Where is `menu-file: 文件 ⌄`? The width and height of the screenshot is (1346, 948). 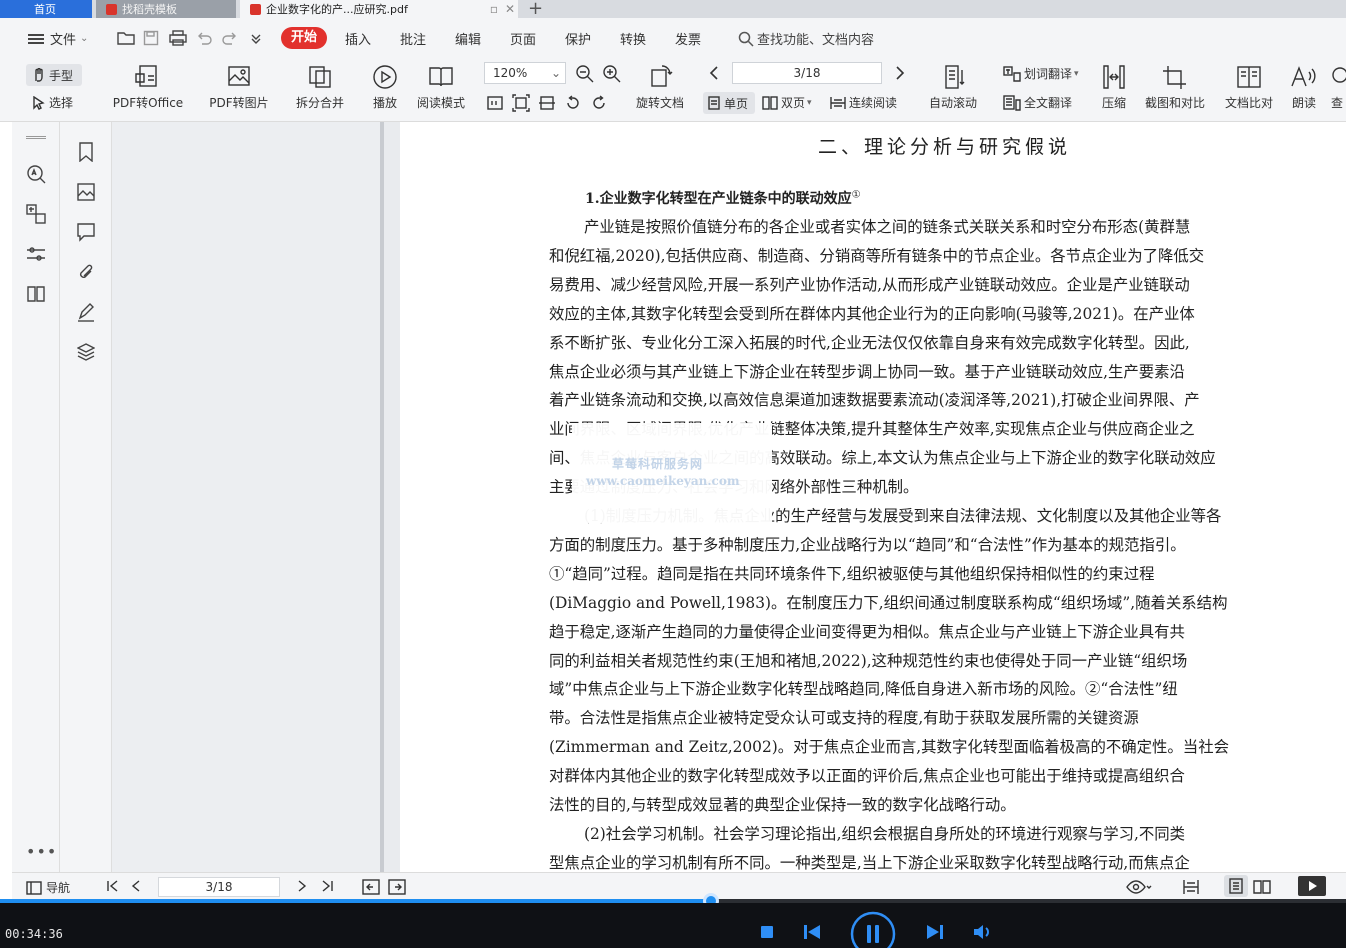
menu-file: 文件 ⌄ is located at coordinates (58, 38).